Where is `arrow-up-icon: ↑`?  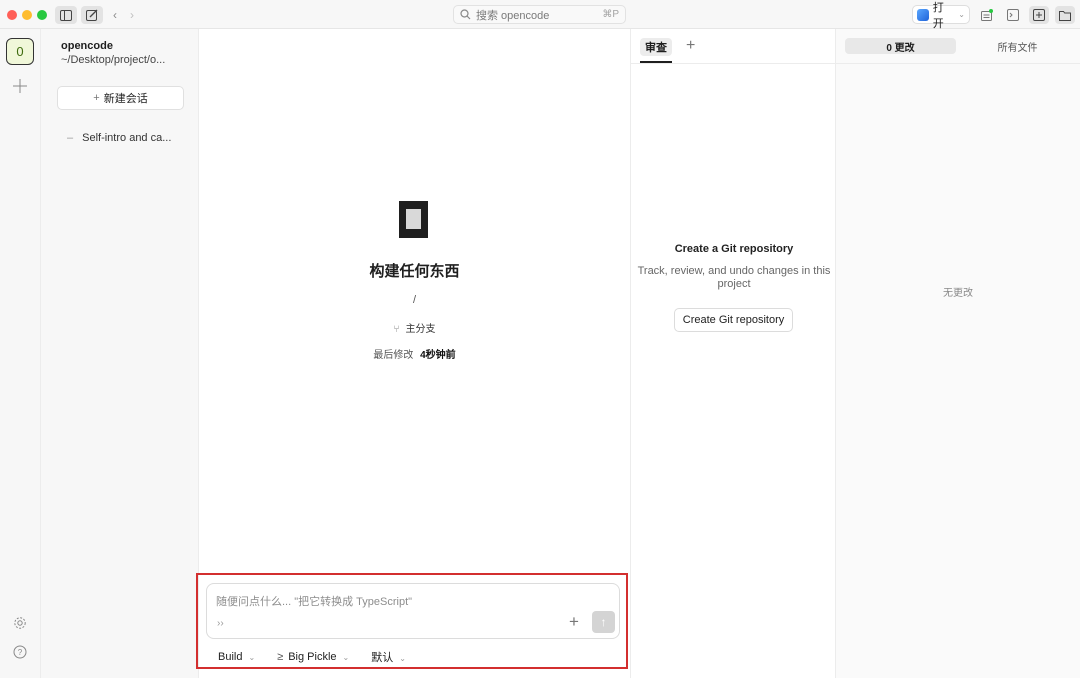
arrow-up-icon: ↑ is located at coordinates (603, 622).